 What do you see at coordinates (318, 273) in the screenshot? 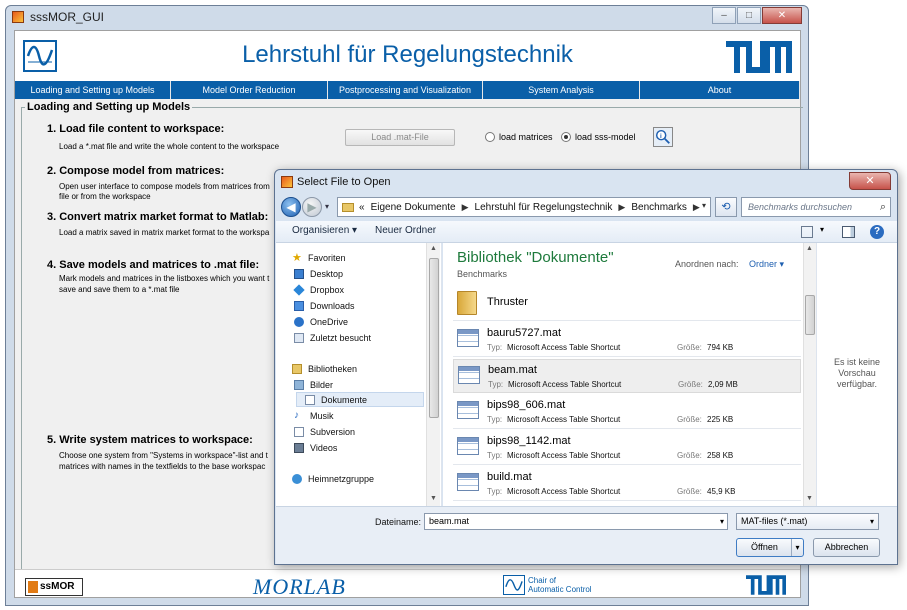
I see `nav-desktop: Desktop` at bounding box center [318, 273].